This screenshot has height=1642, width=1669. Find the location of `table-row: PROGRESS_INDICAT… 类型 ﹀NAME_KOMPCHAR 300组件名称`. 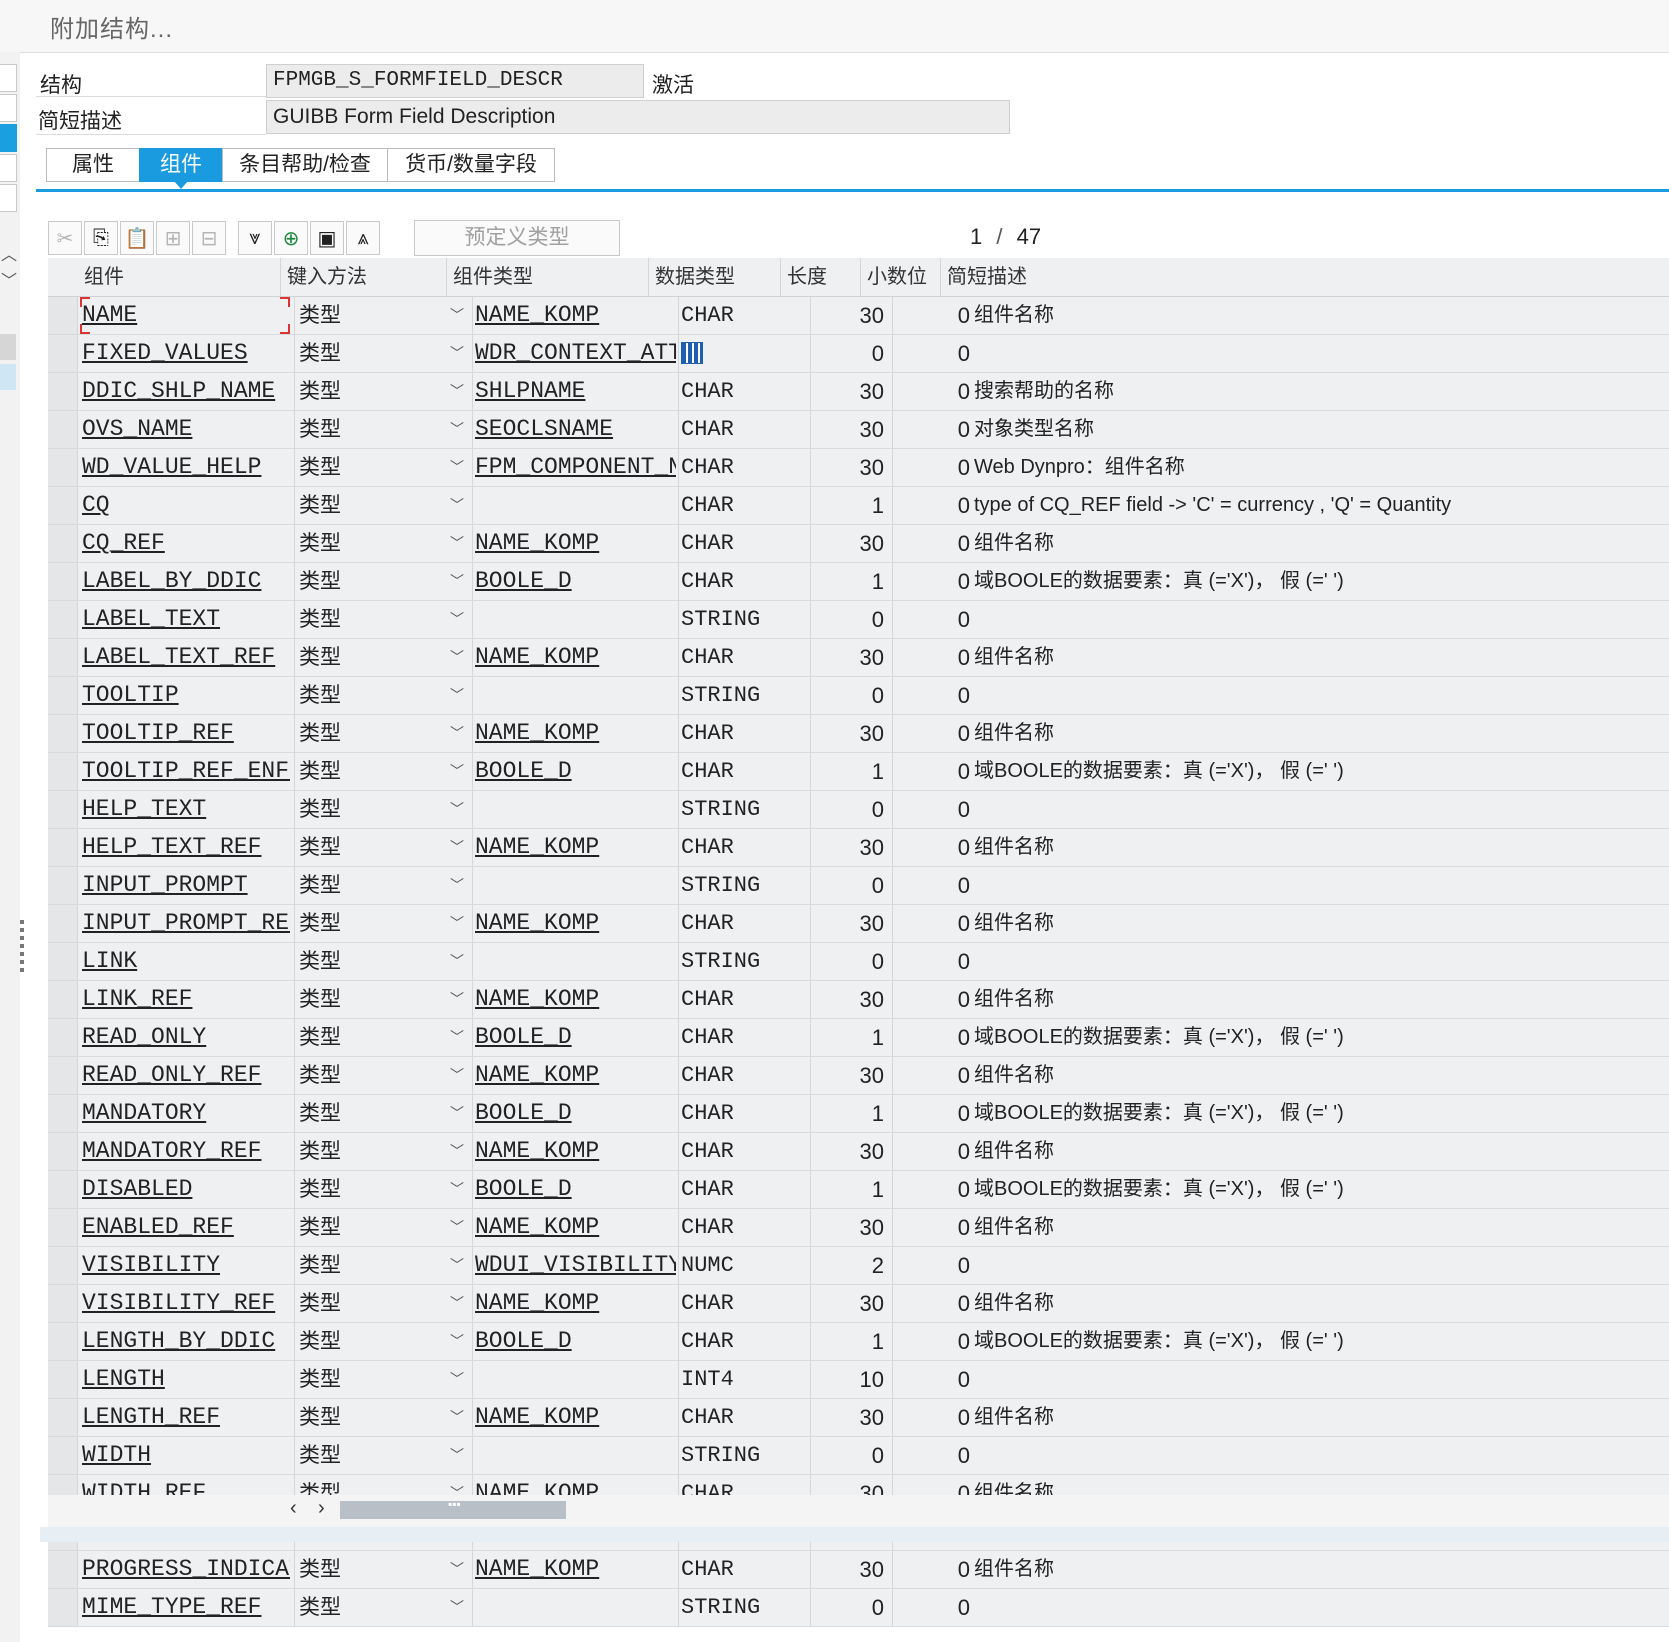

table-row: PROGRESS_INDICAT… 类型 ﹀NAME_KOMPCHAR 300组件名称 is located at coordinates (858, 1570).